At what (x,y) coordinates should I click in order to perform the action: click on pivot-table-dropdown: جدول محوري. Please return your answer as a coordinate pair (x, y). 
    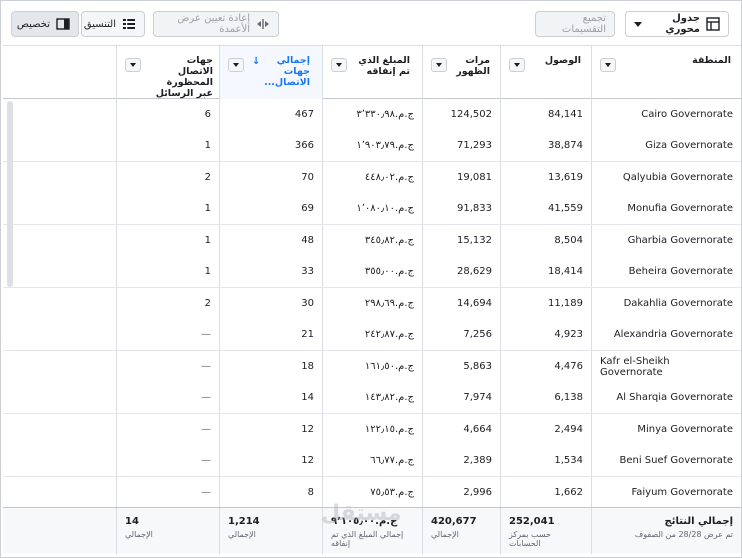
    Looking at the image, I should click on (677, 24).